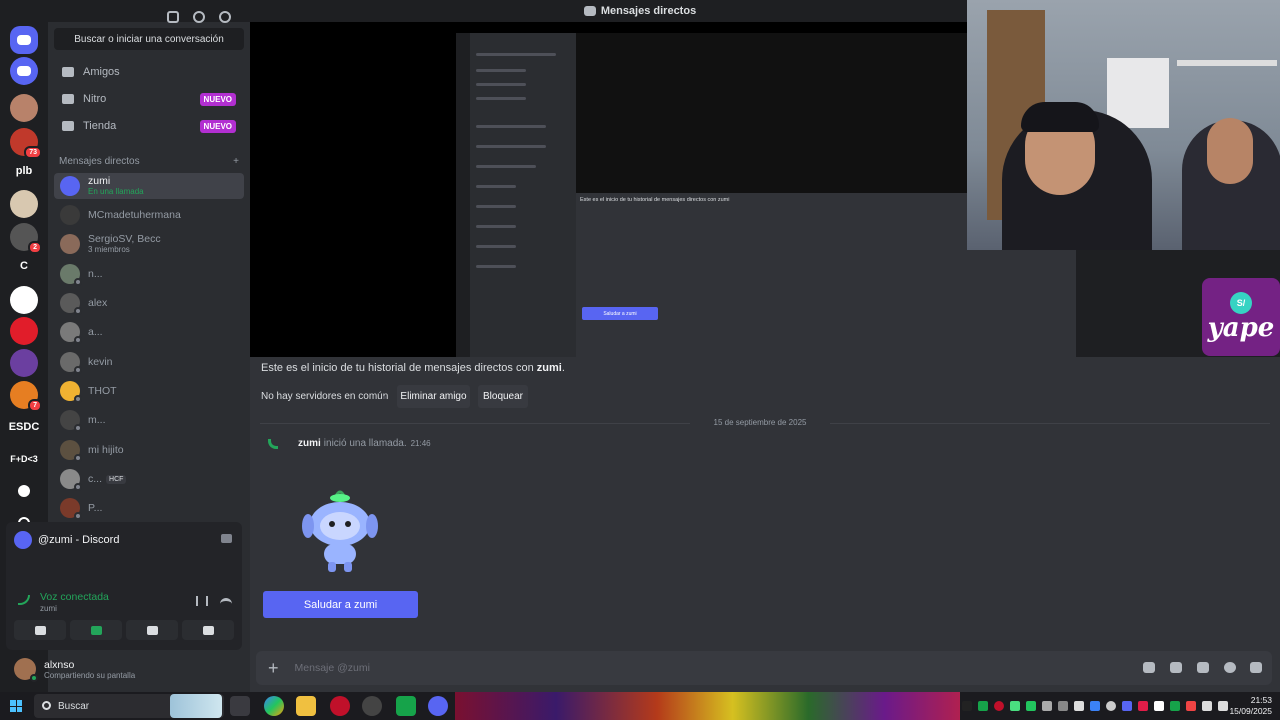  Describe the element at coordinates (406, 706) in the screenshot. I see `xbox-icon` at that location.